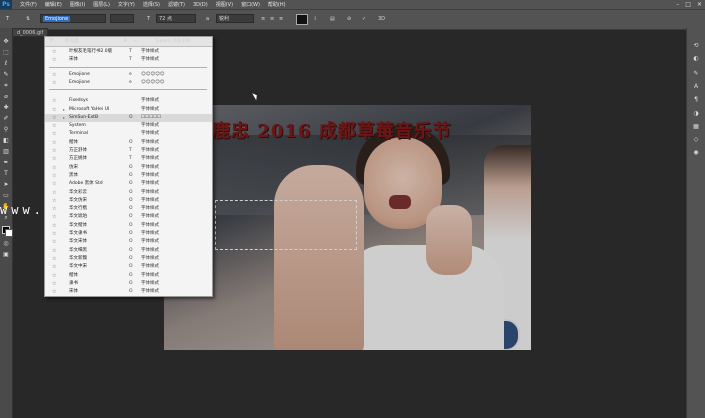  What do you see at coordinates (6, 41) in the screenshot?
I see `move-tool-icon: ✥` at bounding box center [6, 41].